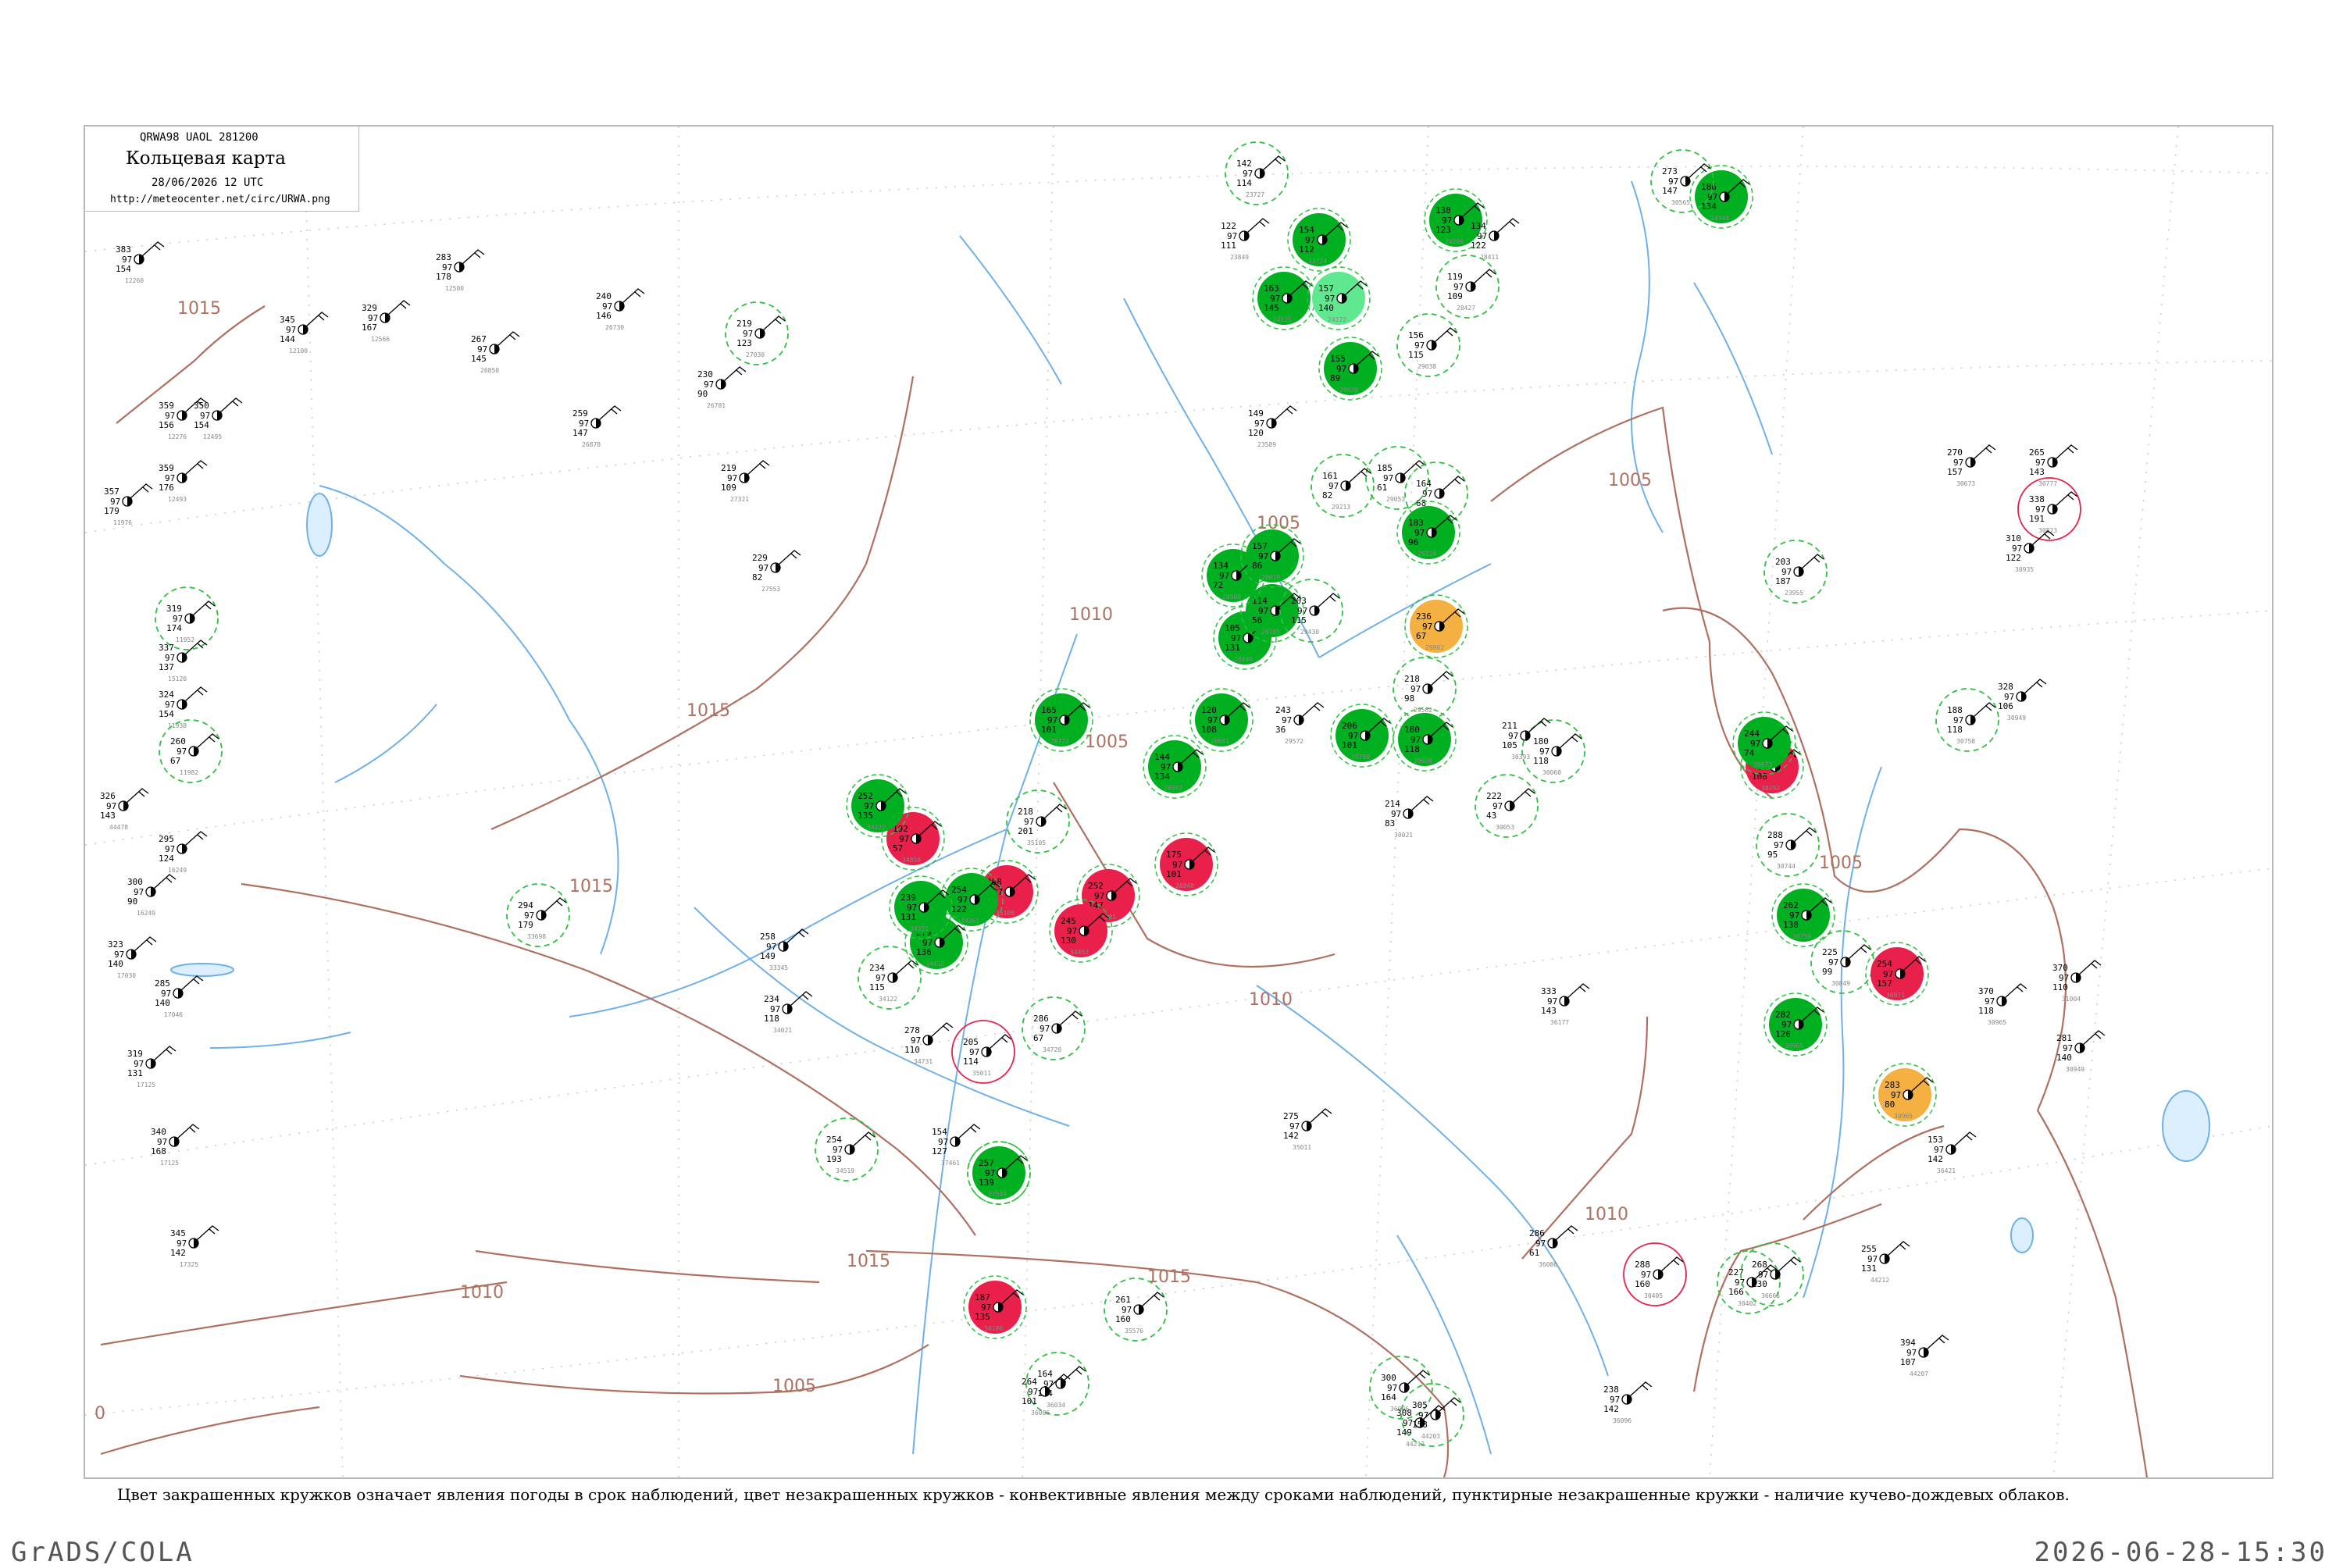  What do you see at coordinates (287, 339) in the screenshot?
I see `dewpoint-value: 144` at bounding box center [287, 339].